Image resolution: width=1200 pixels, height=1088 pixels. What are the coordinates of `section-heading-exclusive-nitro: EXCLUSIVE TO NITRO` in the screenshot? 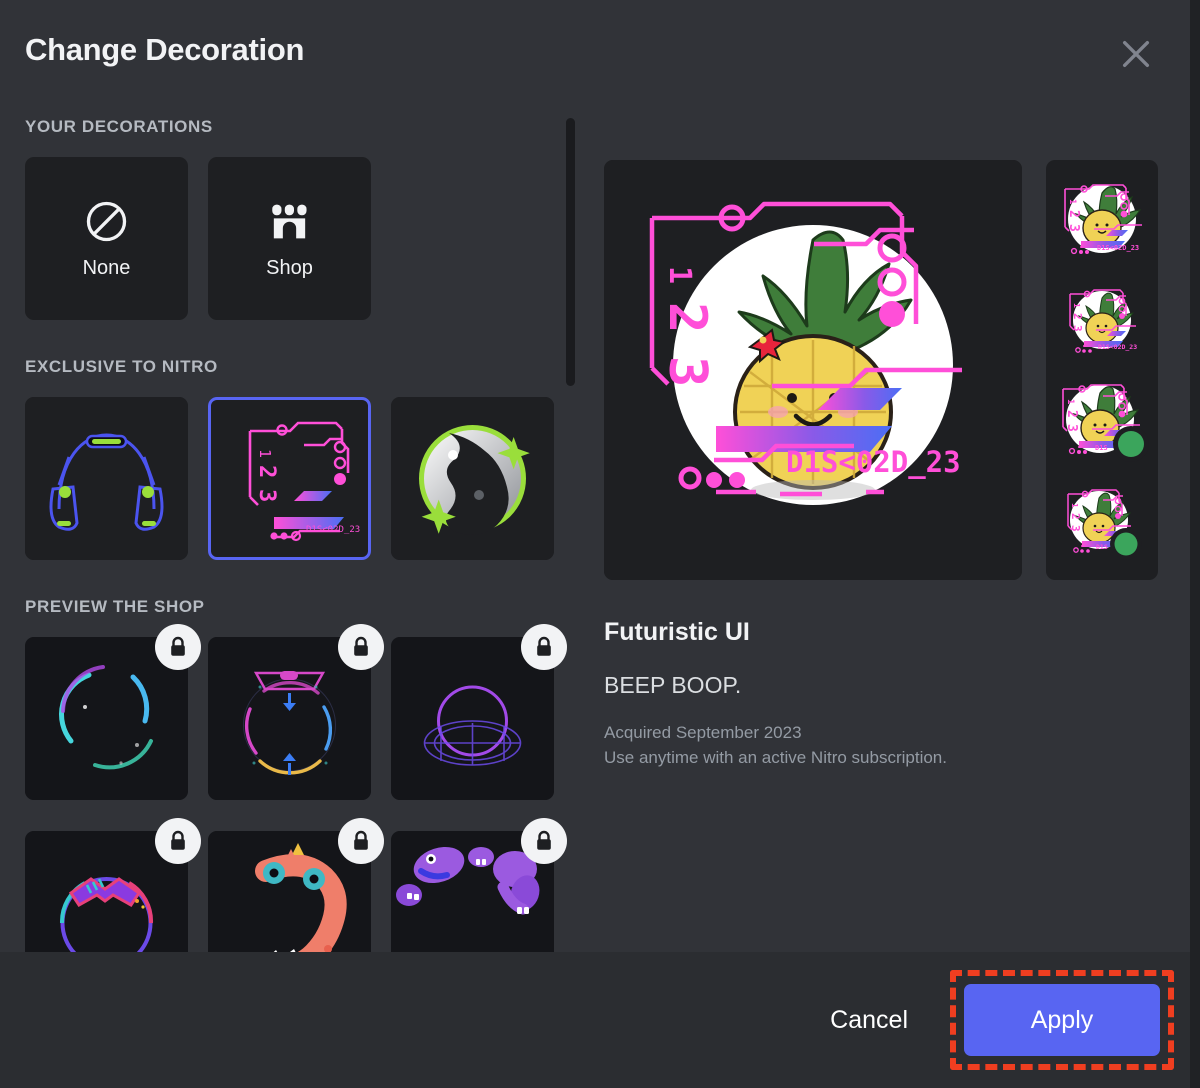 It's located at (121, 366).